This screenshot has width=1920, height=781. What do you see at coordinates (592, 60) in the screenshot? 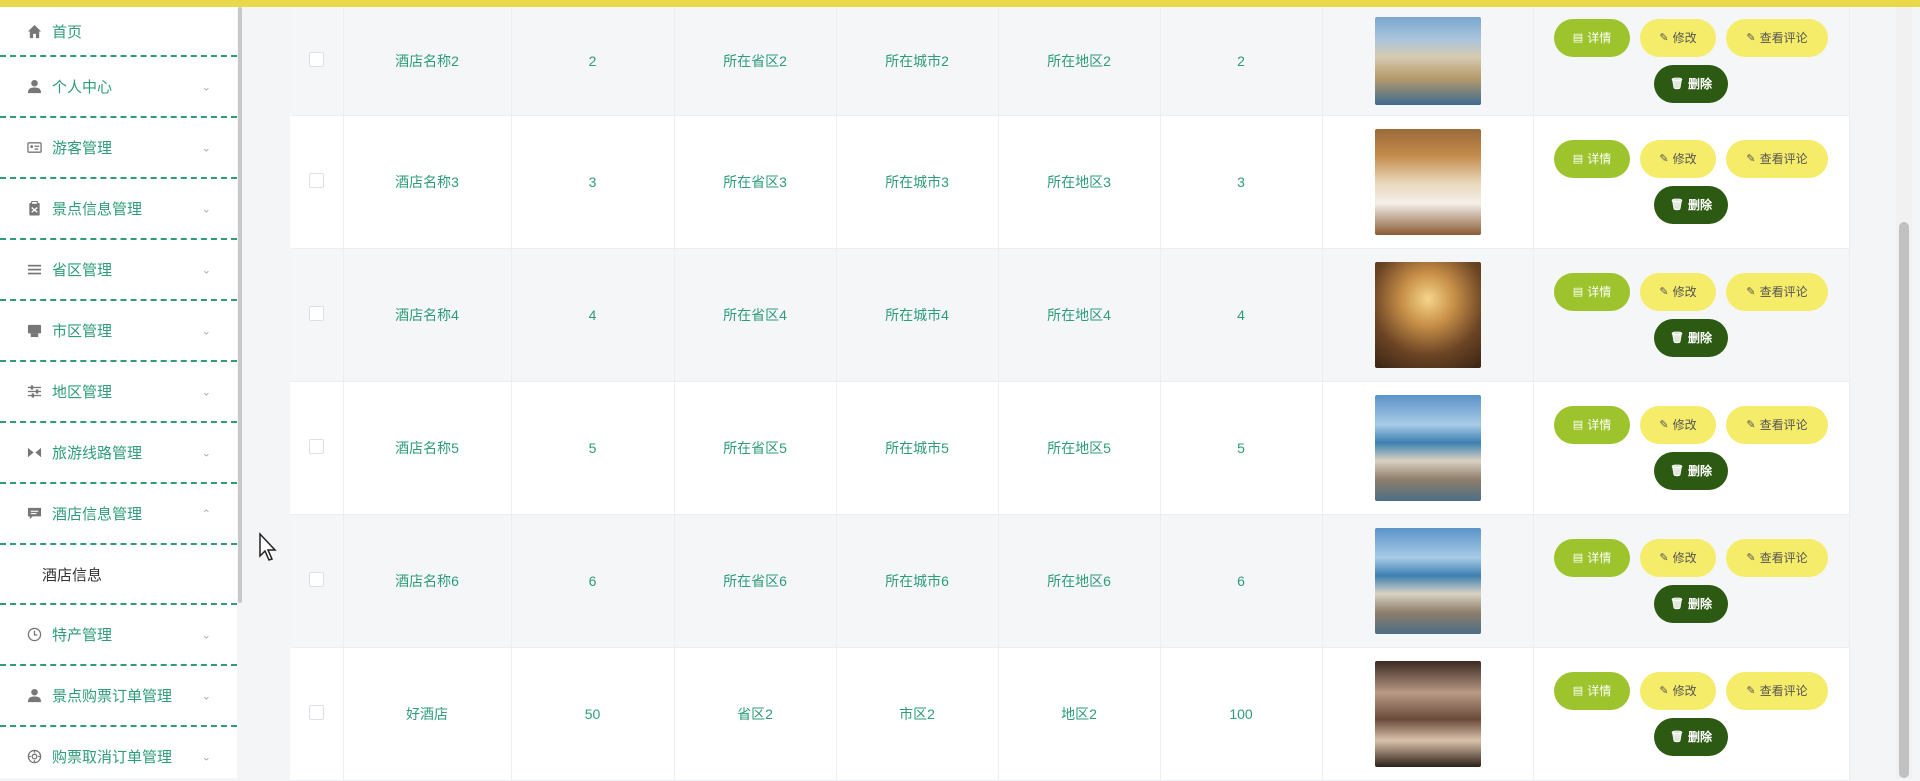
I see `hotel-id: 2` at bounding box center [592, 60].